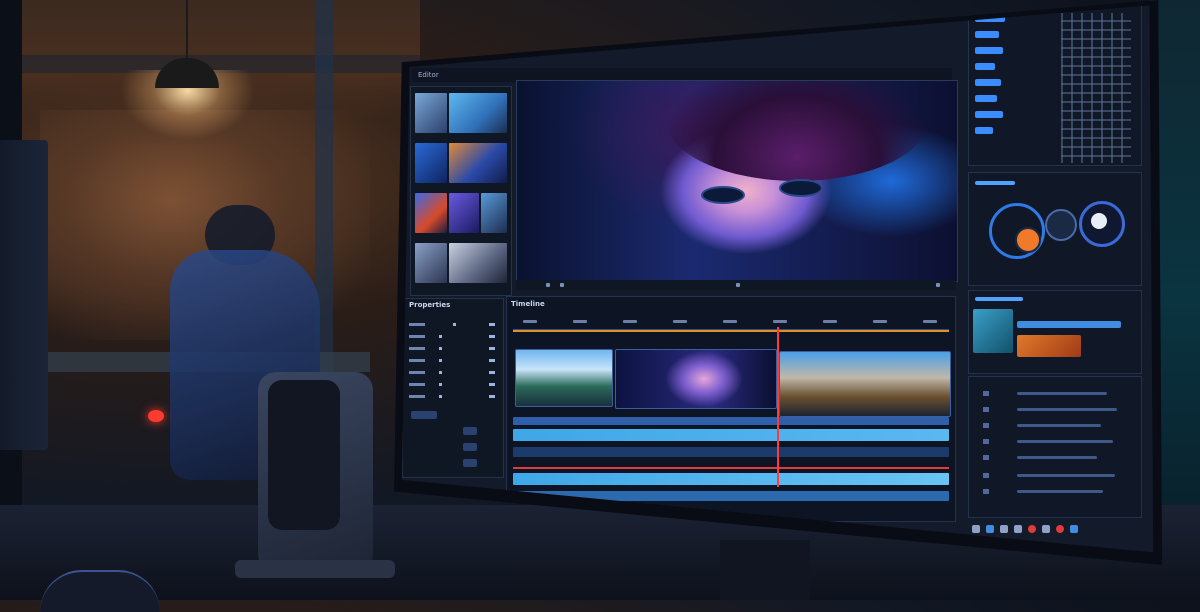 The height and width of the screenshot is (612, 1200). What do you see at coordinates (562, 285) in the screenshot?
I see `stop-icon` at bounding box center [562, 285].